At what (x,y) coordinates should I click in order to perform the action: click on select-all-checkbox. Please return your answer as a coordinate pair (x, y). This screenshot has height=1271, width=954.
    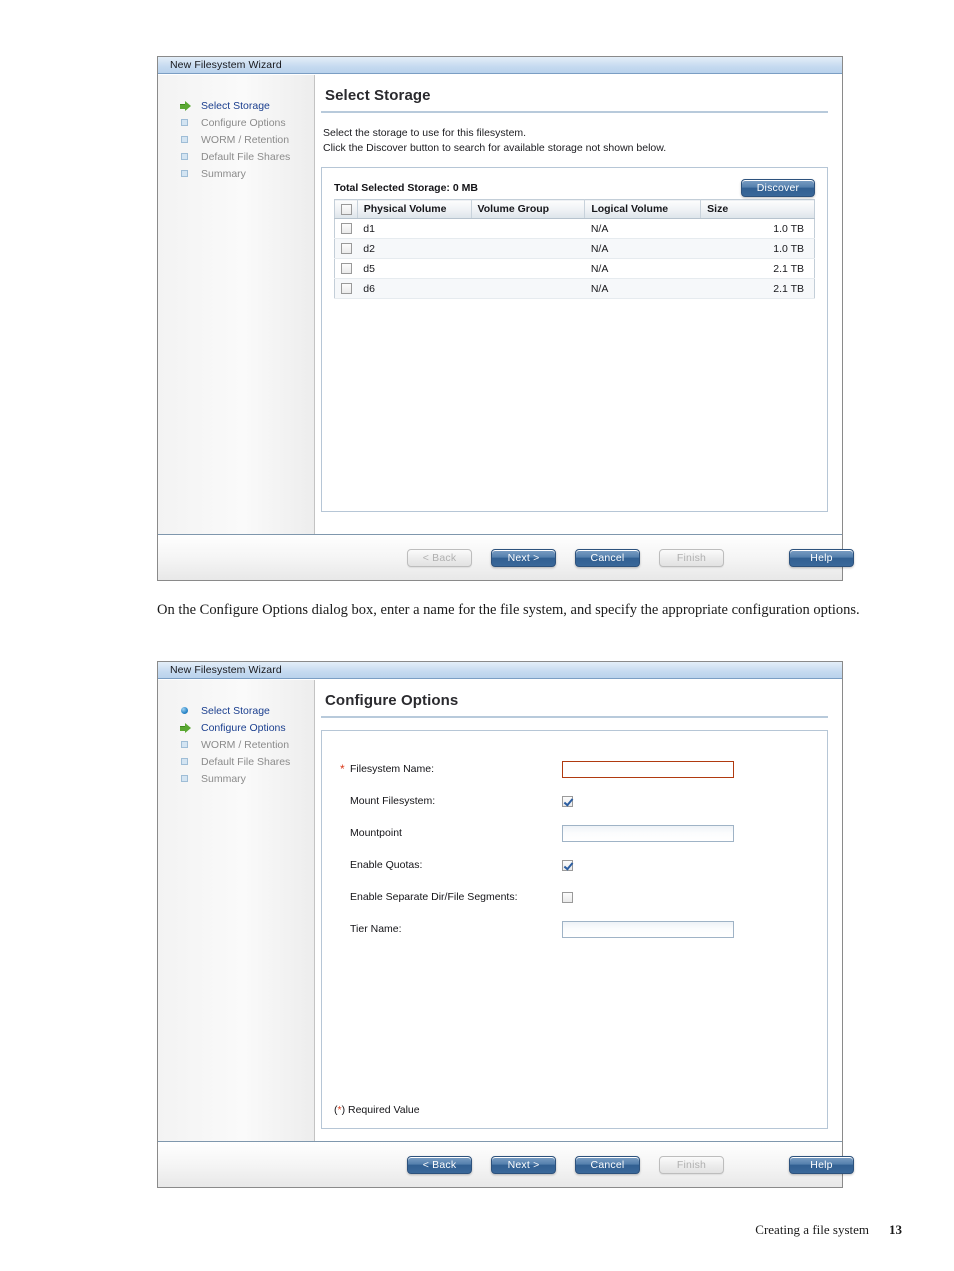
    Looking at the image, I should click on (346, 209).